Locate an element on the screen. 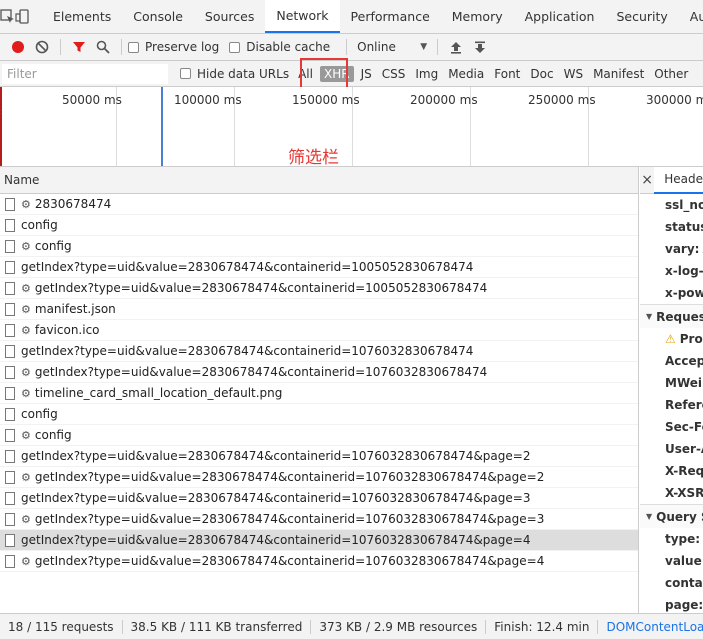 Image resolution: width=703 pixels, height=639 pixels. tab-headers: Heade is located at coordinates (678, 180).